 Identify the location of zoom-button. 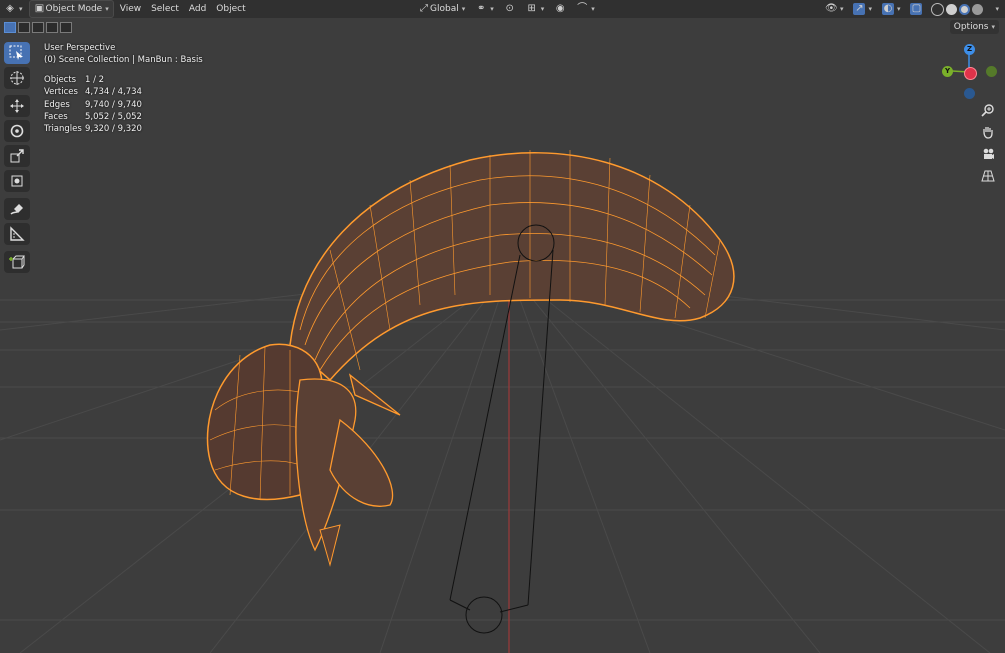
(988, 109).